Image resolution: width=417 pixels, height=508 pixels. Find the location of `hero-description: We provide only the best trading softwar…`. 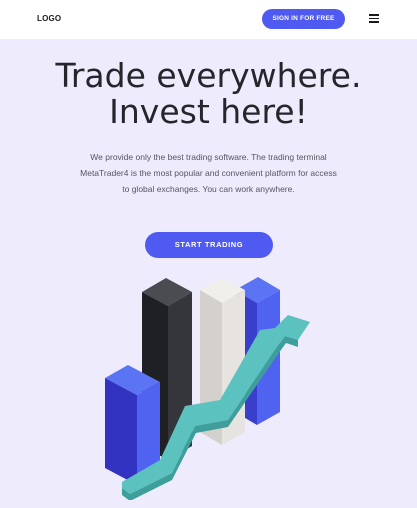

hero-description: We provide only the best trading softwar… is located at coordinates (208, 173).